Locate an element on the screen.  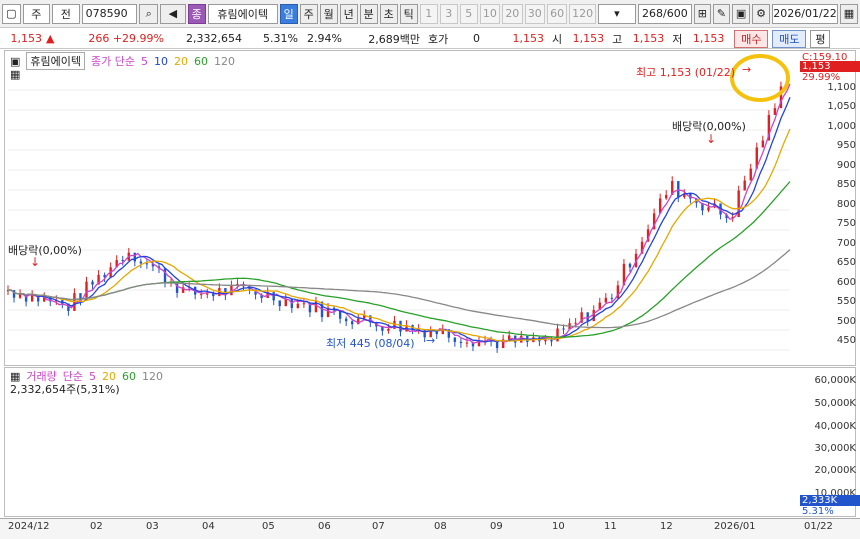
price-tick: 1,050 is located at coordinates (841, 106).